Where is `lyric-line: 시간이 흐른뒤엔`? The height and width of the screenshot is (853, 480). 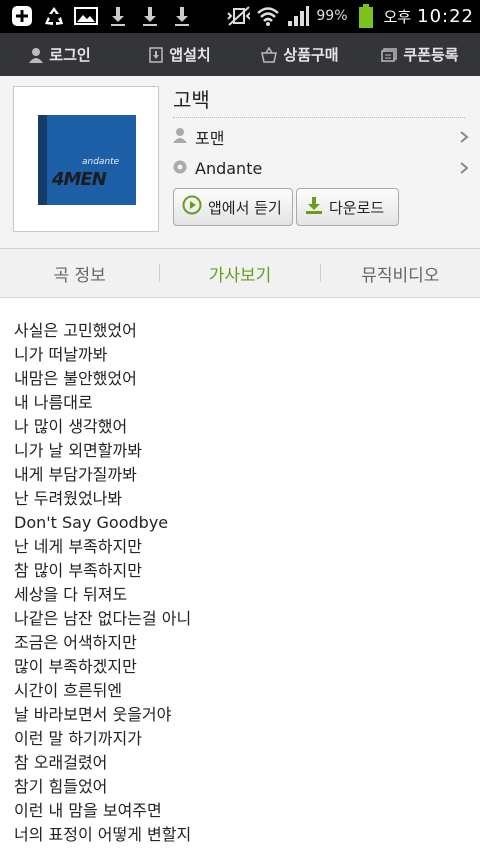
lyric-line: 시간이 흐른뒤엔 is located at coordinates (68, 690).